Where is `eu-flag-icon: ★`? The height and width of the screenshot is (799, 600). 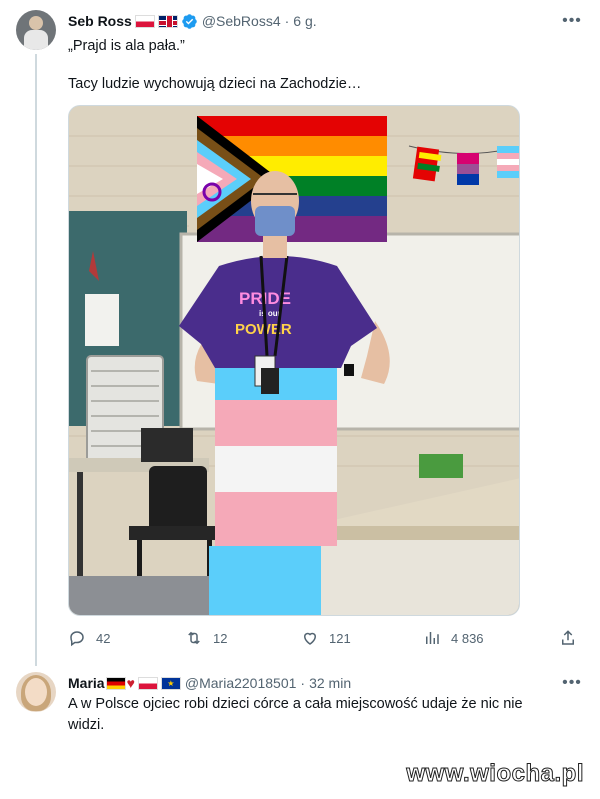 eu-flag-icon: ★ is located at coordinates (170, 683).